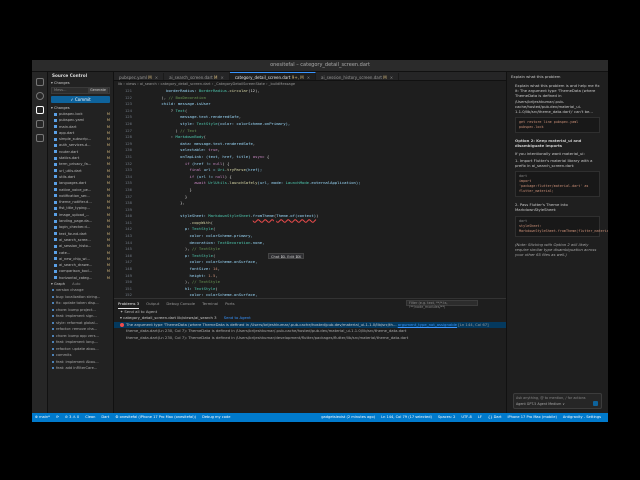 The width and height of the screenshot is (640, 480). I want to click on code-token: await, so click(200, 183).